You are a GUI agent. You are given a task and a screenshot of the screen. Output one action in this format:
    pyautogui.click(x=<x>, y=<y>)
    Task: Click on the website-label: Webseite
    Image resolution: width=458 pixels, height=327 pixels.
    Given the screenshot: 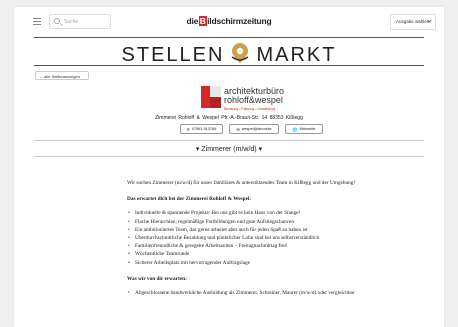 What is the action you would take?
    pyautogui.click(x=307, y=129)
    